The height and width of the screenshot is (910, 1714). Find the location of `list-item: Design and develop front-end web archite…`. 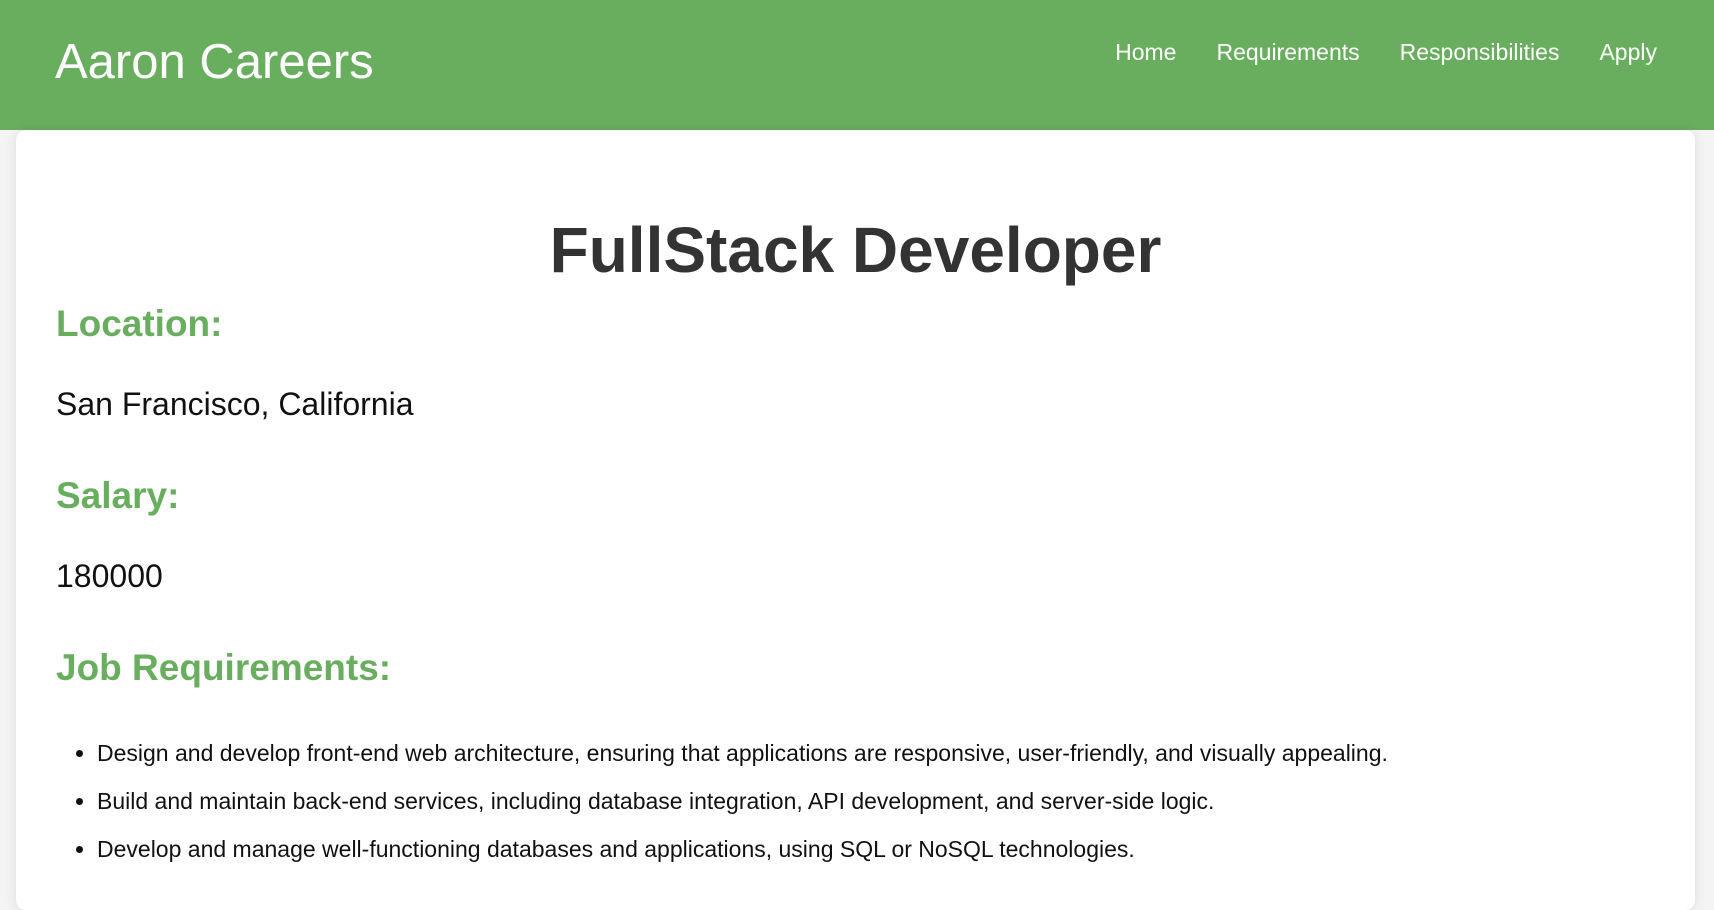

list-item: Design and develop front-end web archite… is located at coordinates (742, 761).